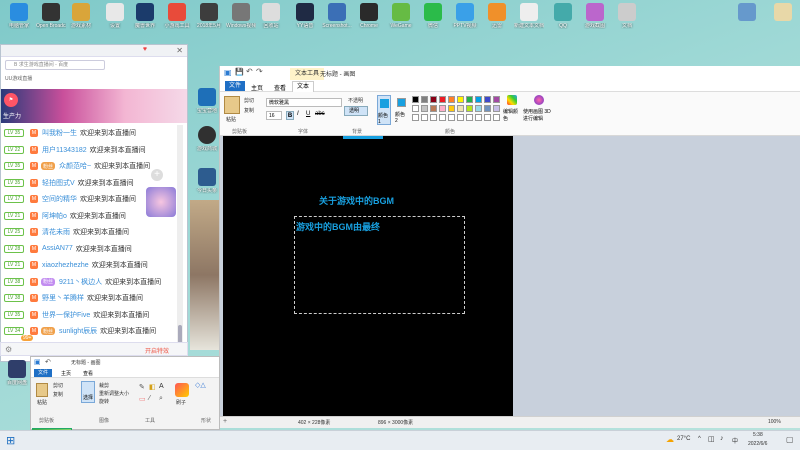 The height and width of the screenshot is (450, 800). Describe the element at coordinates (298, 114) in the screenshot. I see `italic-button: I` at that location.